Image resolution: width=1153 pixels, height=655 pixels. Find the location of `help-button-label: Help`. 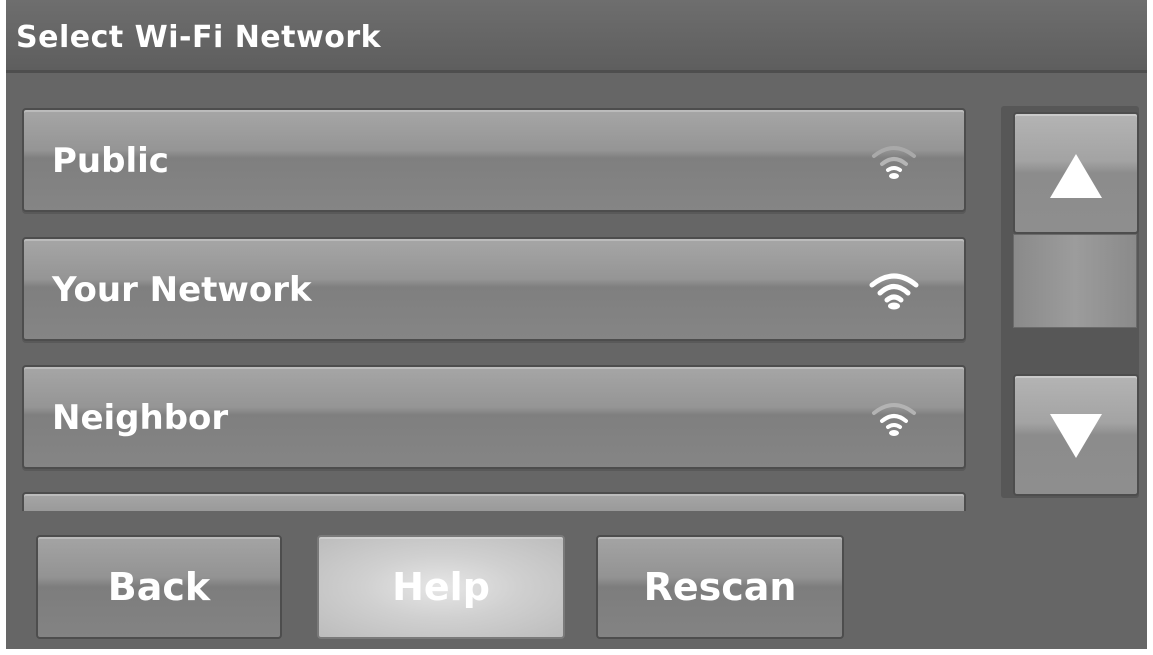

help-button-label: Help is located at coordinates (441, 587).